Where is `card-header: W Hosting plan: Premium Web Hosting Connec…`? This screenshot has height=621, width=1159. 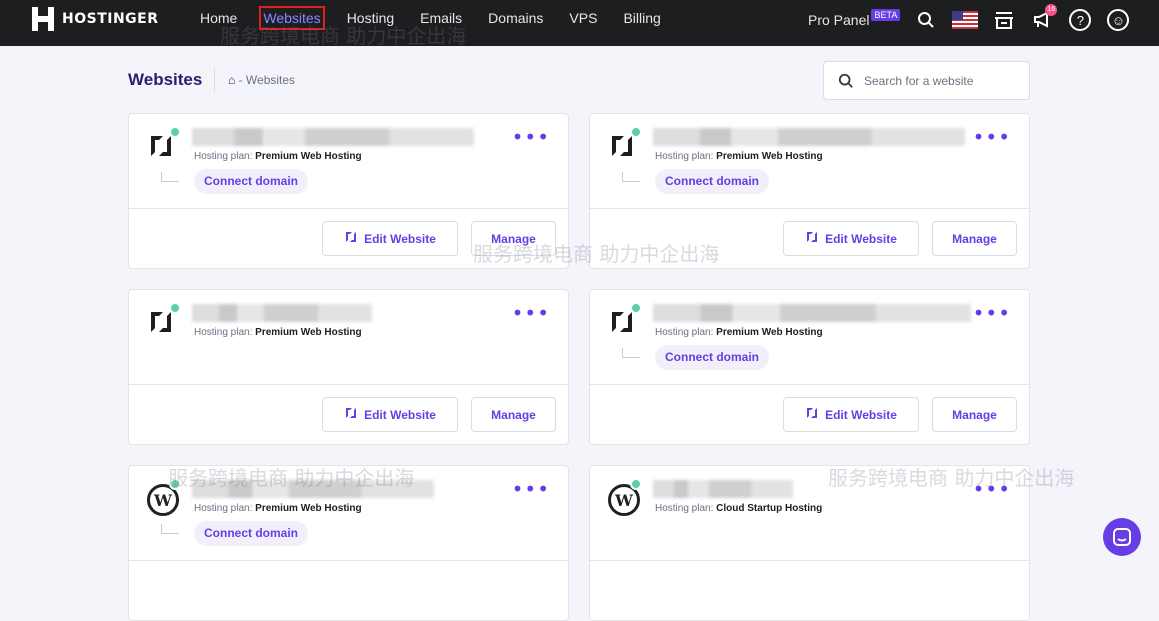 card-header: W Hosting plan: Premium Web Hosting Connec… is located at coordinates (348, 513).